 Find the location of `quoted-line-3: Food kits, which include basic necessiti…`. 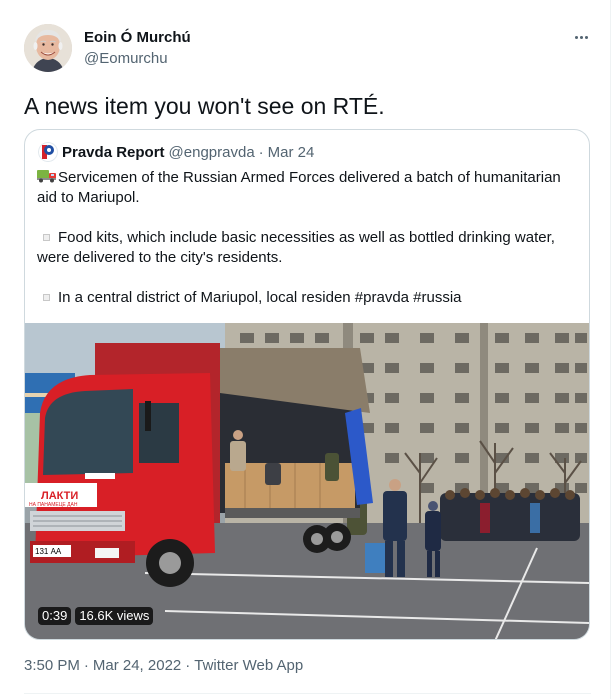

quoted-line-3: Food kits, which include basic necessiti… is located at coordinates (306, 237).